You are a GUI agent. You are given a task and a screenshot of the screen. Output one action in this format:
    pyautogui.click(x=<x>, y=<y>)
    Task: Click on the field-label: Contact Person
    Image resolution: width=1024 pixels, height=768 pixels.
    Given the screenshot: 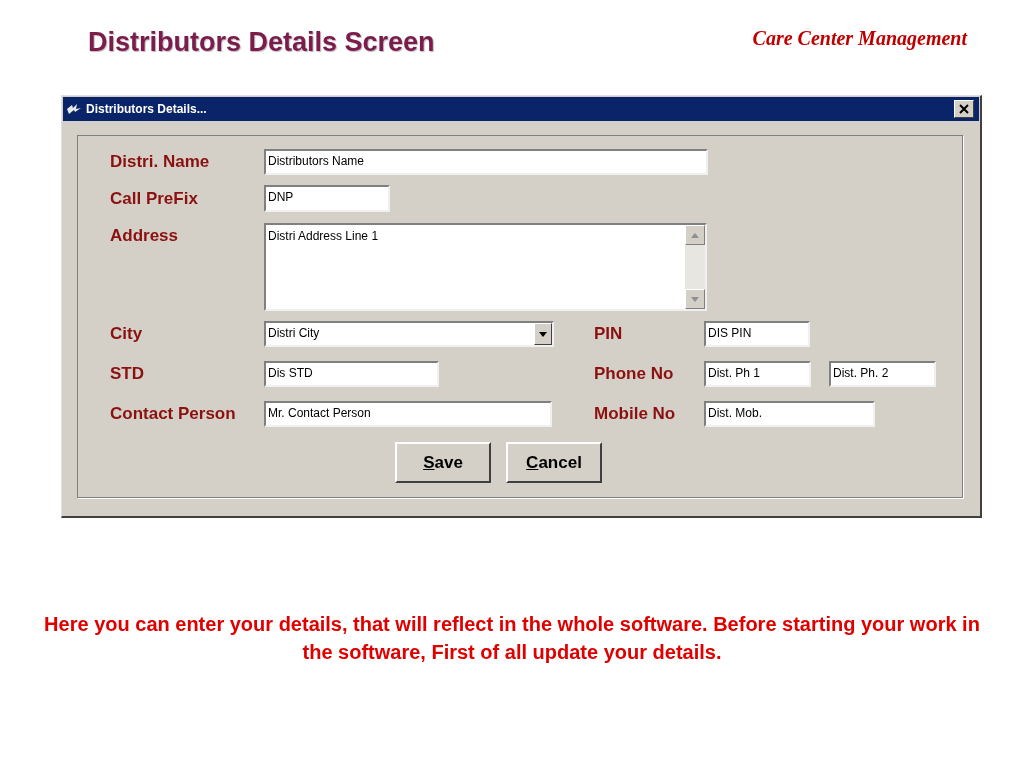 What is the action you would take?
    pyautogui.click(x=173, y=414)
    